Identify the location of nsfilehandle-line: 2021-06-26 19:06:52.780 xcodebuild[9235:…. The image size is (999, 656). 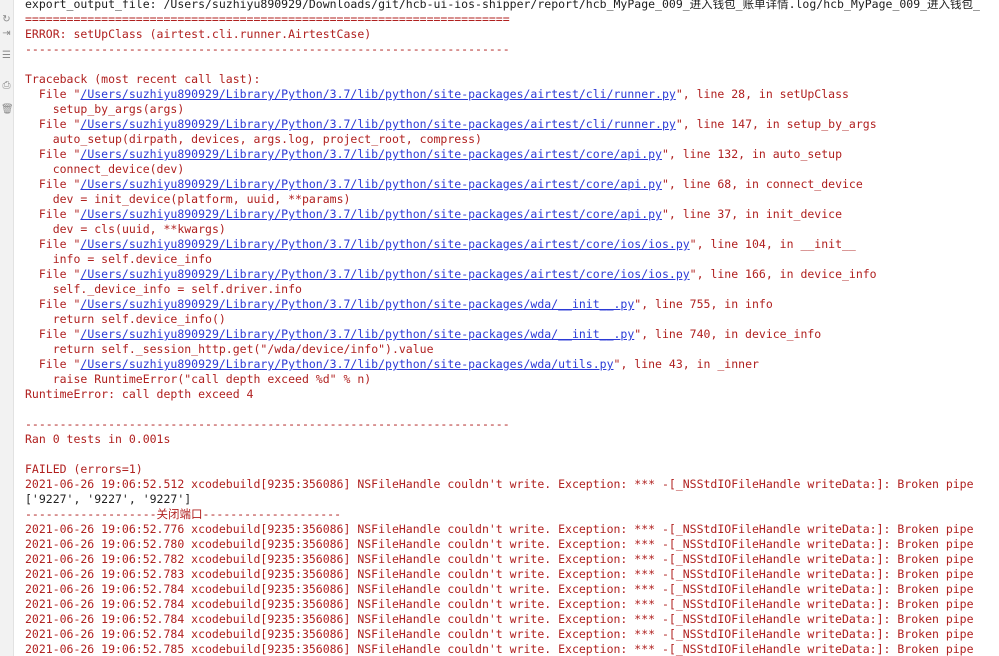
(499, 544).